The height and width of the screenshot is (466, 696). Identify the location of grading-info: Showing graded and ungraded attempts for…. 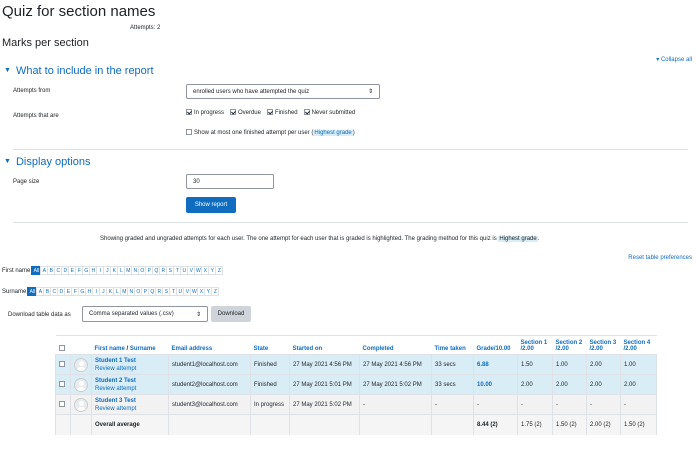
(319, 239).